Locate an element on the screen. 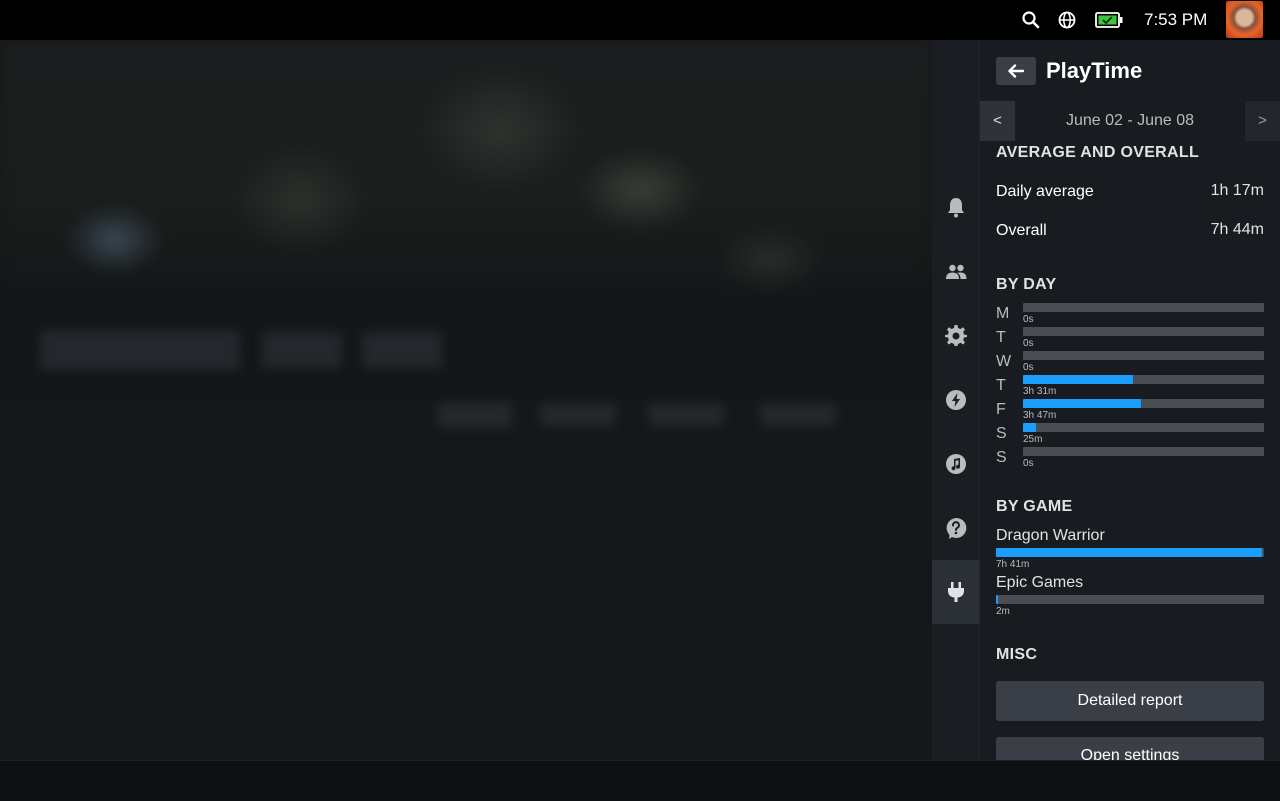  previous-week-button: < is located at coordinates (997, 121).